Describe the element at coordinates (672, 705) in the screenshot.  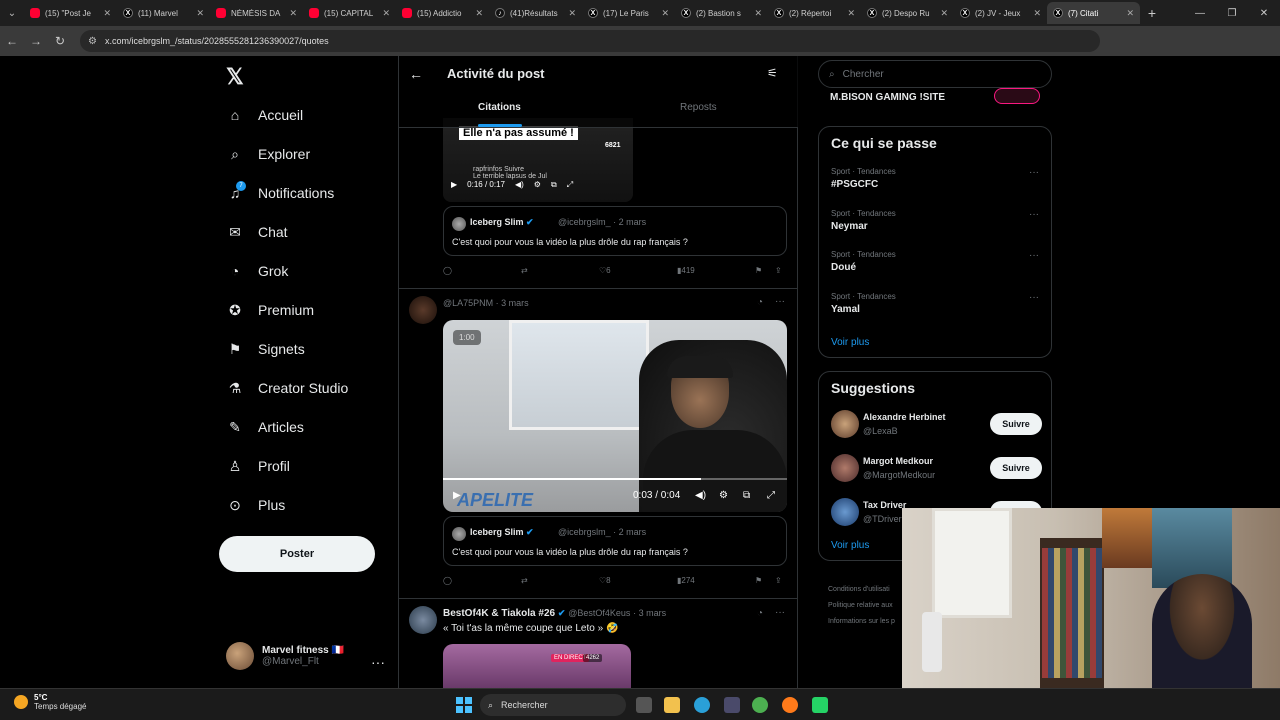
I see `file-explorer-icon` at that location.